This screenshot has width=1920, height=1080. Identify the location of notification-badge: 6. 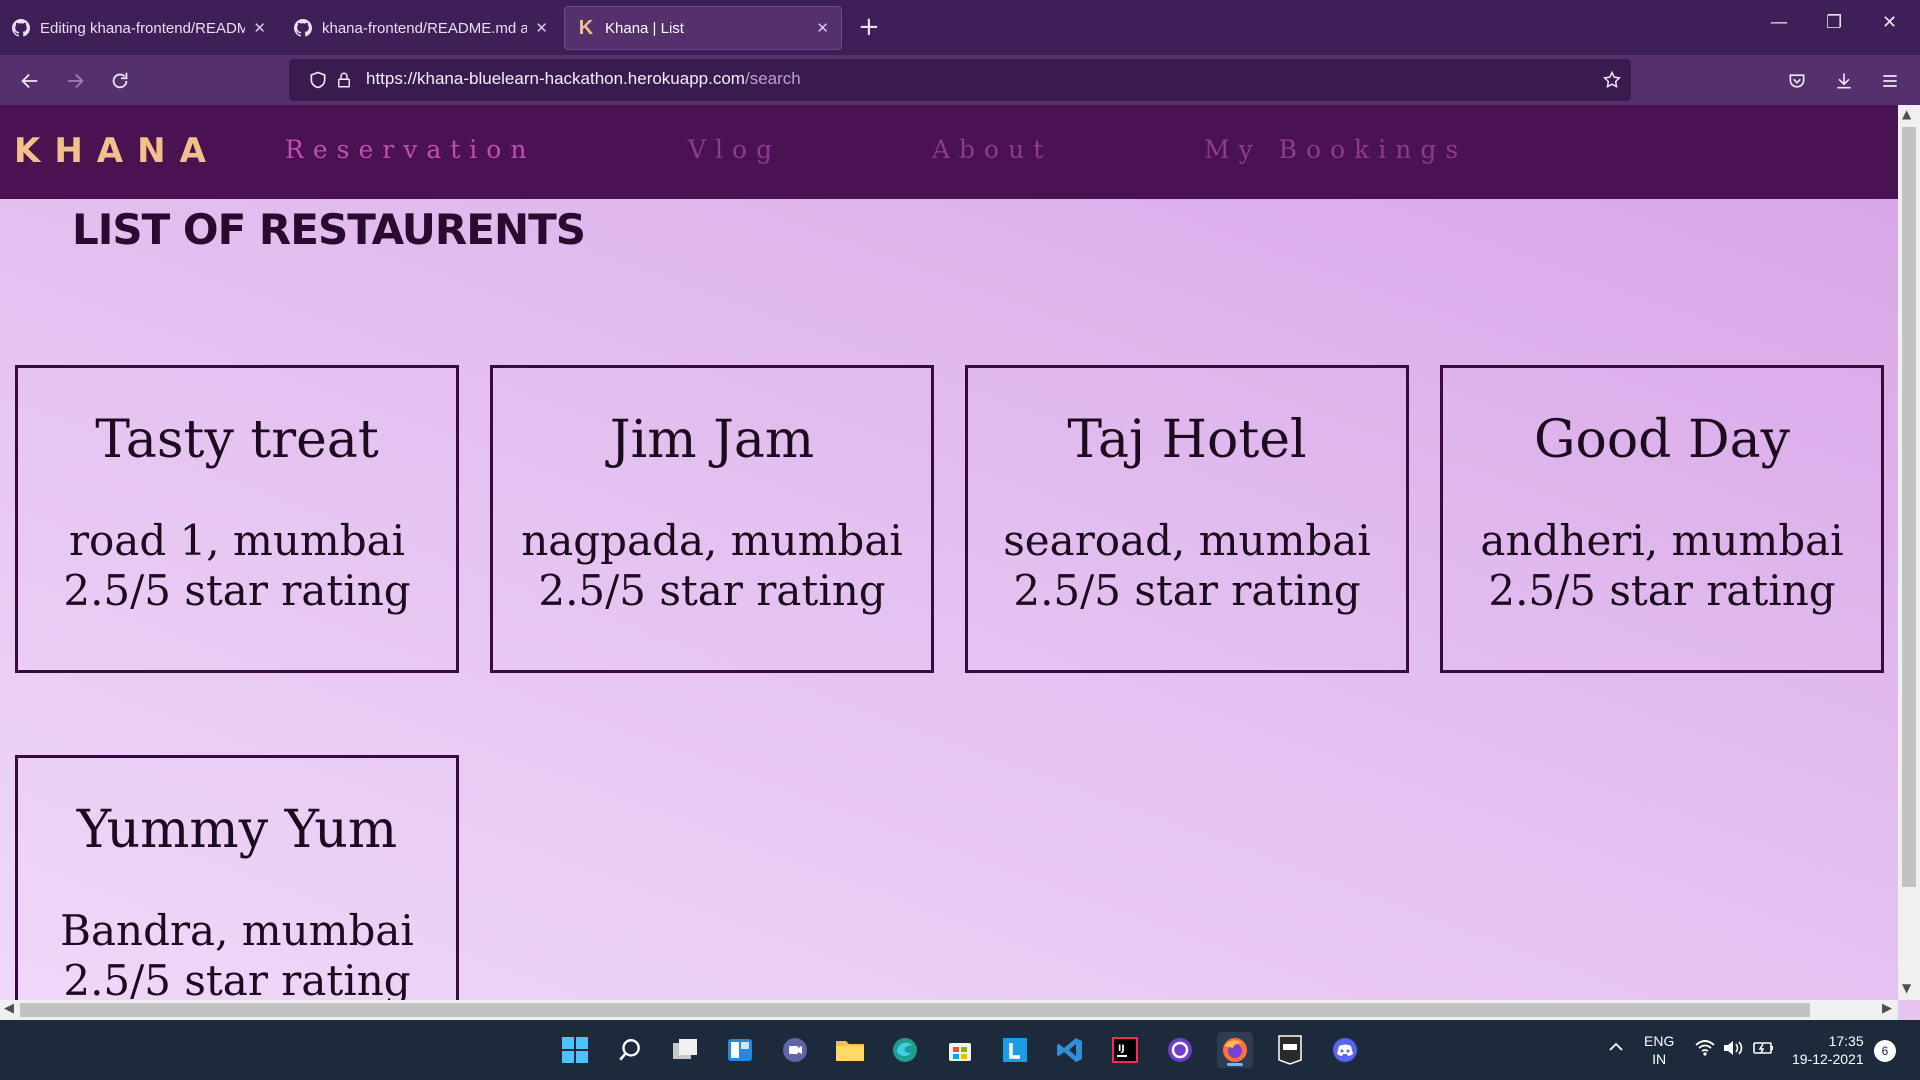
(1885, 1051).